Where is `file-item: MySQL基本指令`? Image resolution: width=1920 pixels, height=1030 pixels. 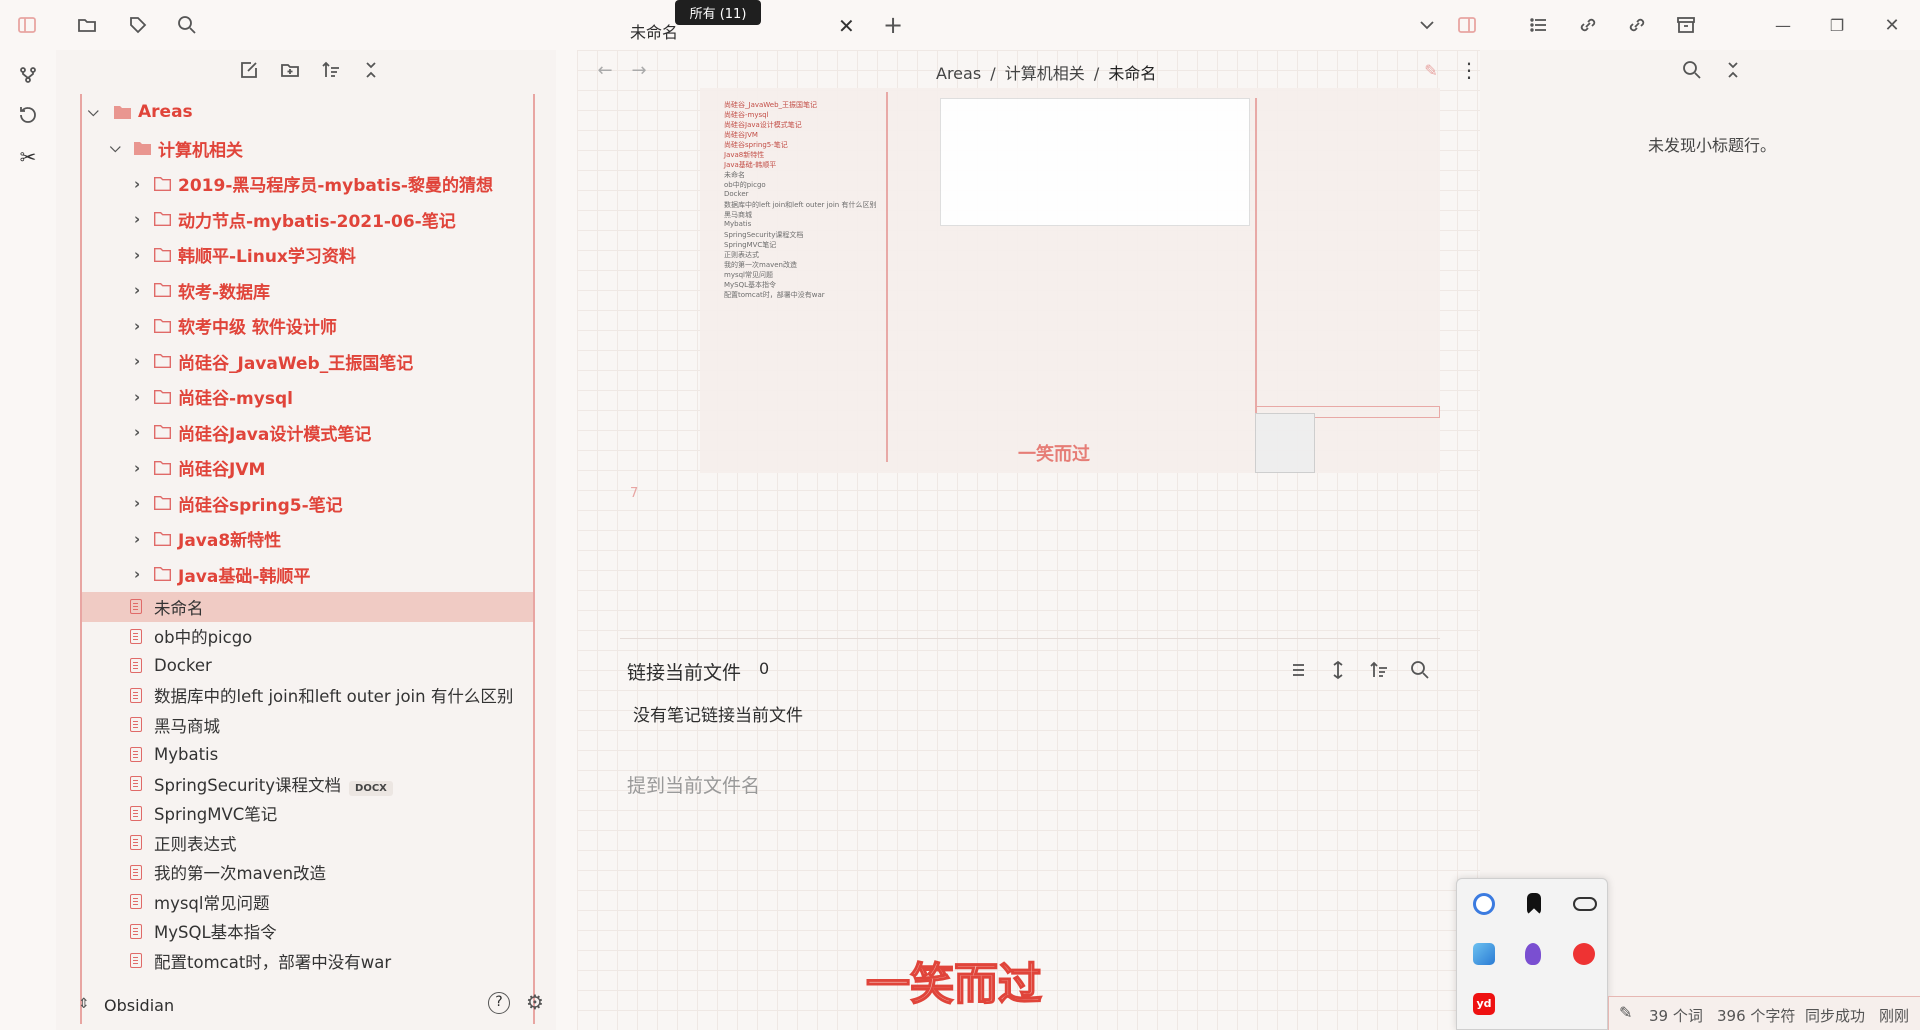
file-item: MySQL基本指令 is located at coordinates (307, 932).